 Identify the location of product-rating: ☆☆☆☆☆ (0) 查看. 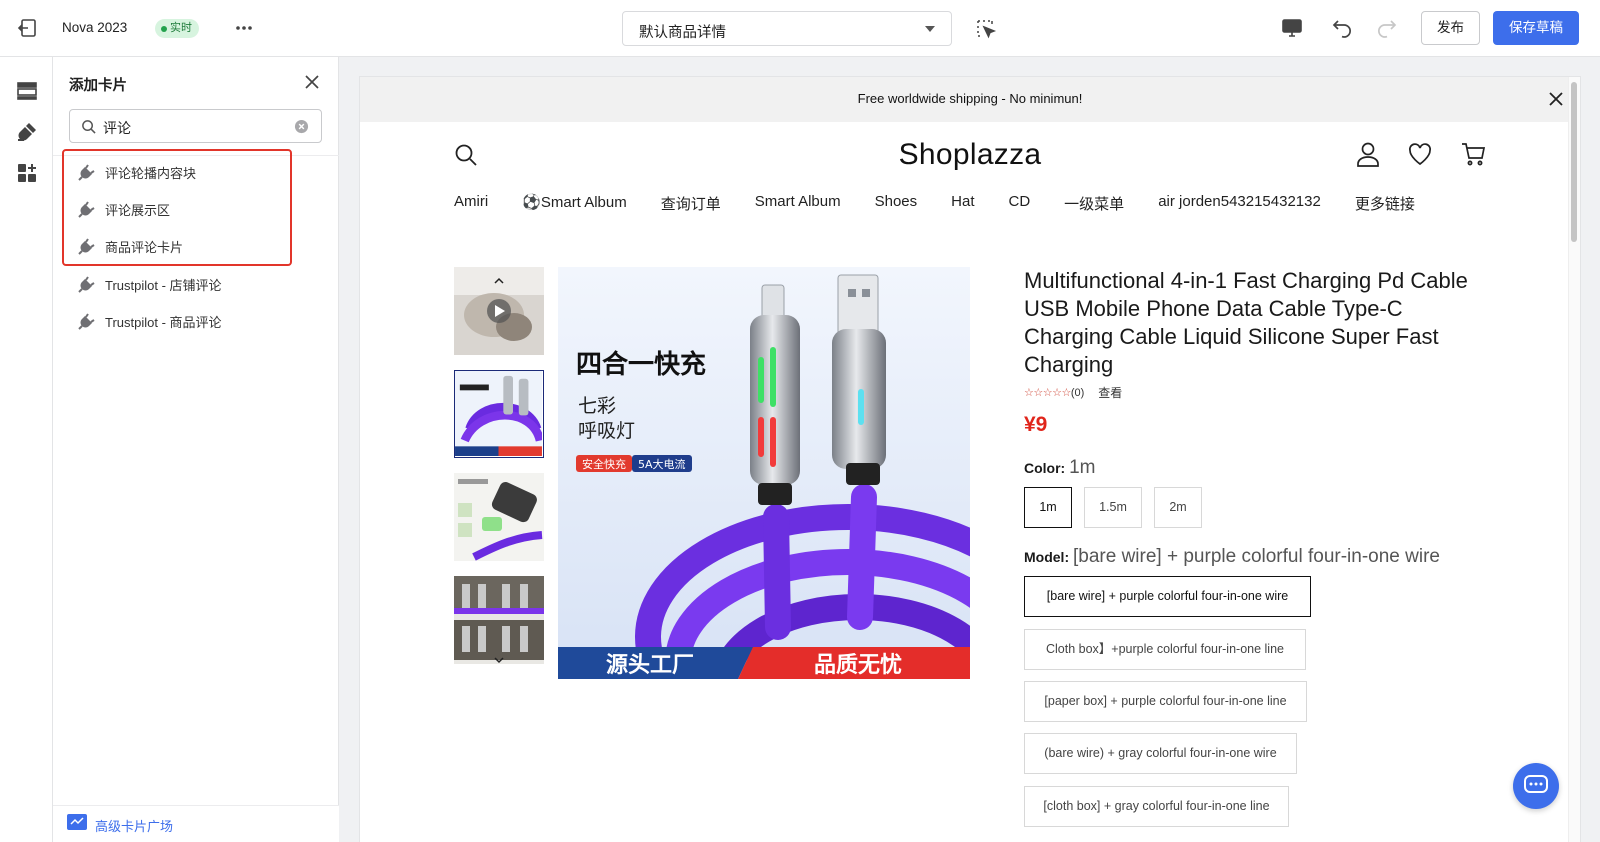
(1073, 392).